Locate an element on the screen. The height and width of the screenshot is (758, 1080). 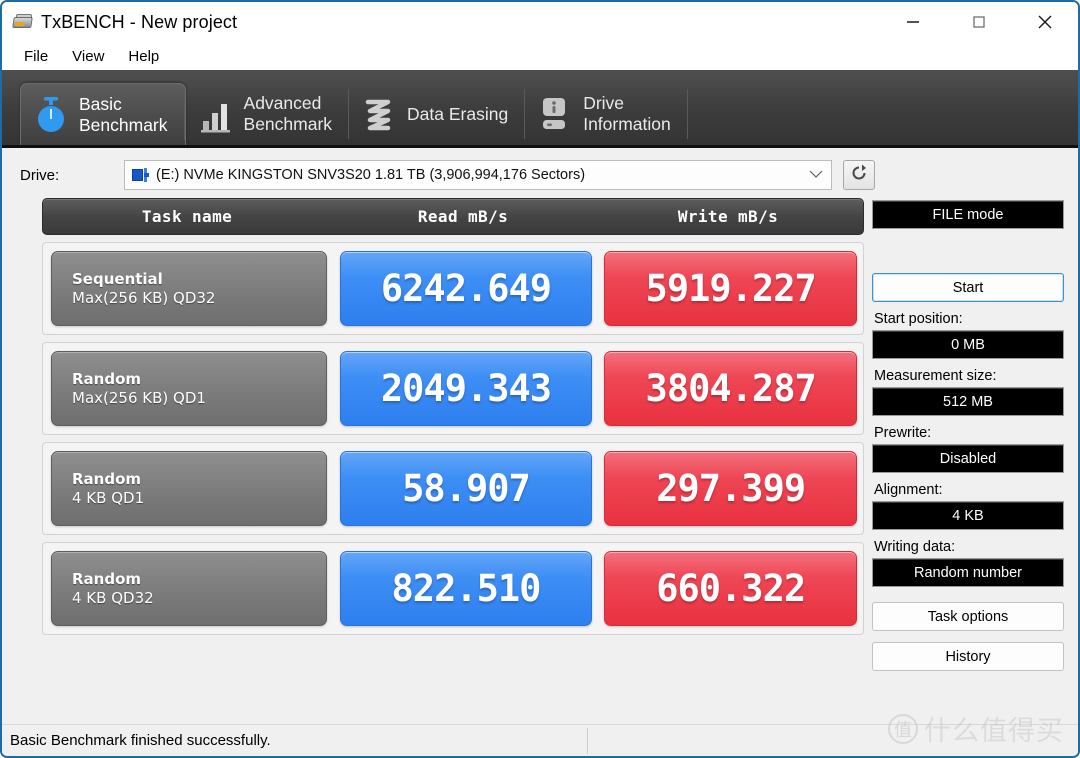
measurement-size-field: 512 MB is located at coordinates (968, 401).